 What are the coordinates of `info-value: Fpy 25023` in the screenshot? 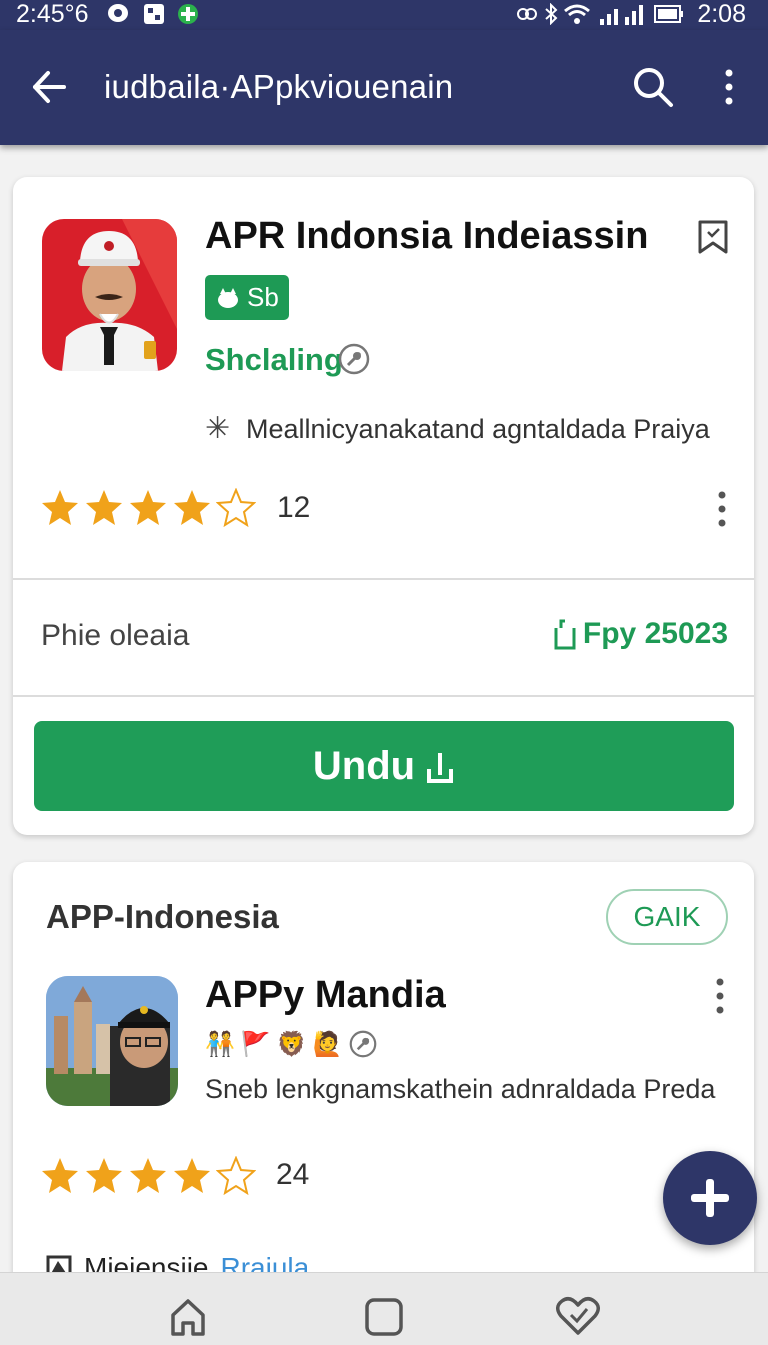 It's located at (655, 633).